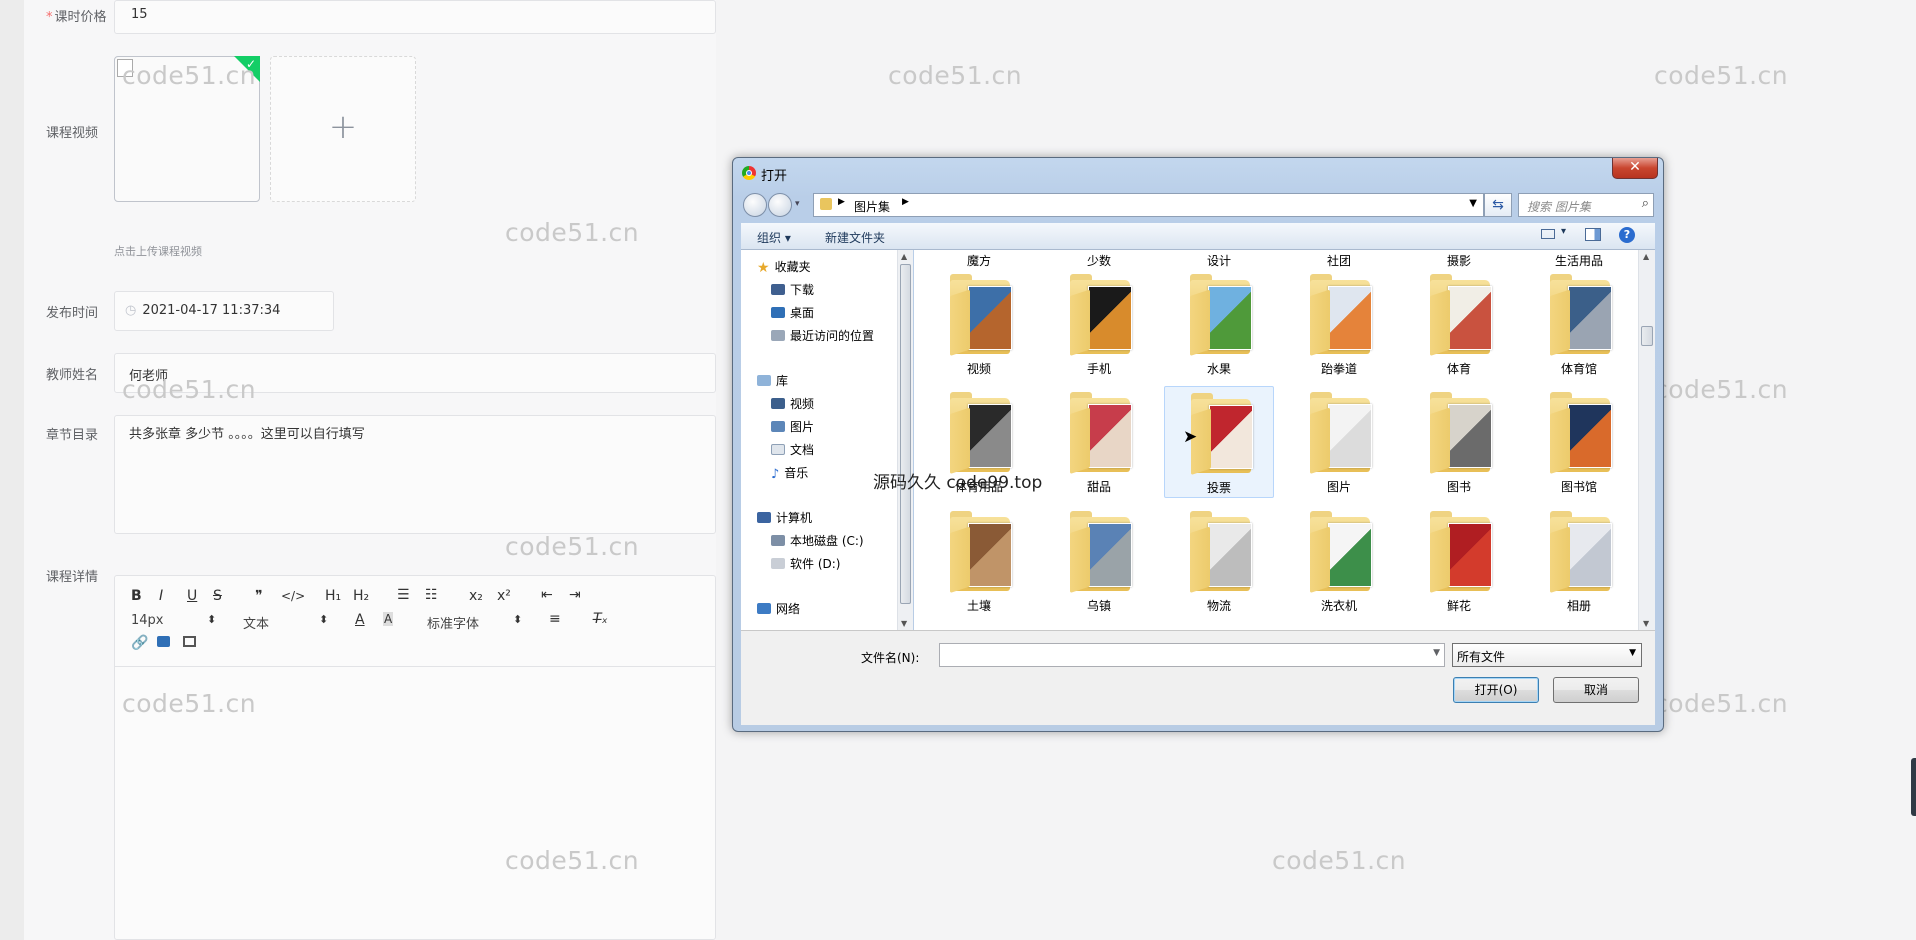 Image resolution: width=1916 pixels, height=940 pixels. I want to click on refresh-button: ⇆, so click(1498, 205).